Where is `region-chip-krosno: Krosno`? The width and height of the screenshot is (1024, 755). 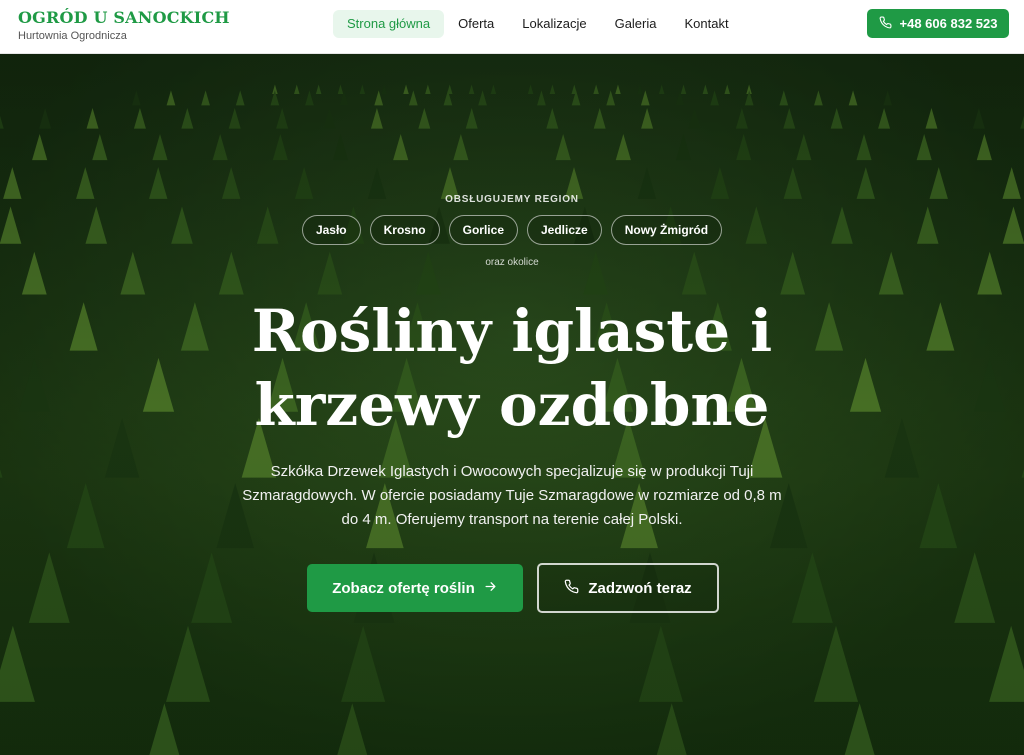 region-chip-krosno: Krosno is located at coordinates (404, 230).